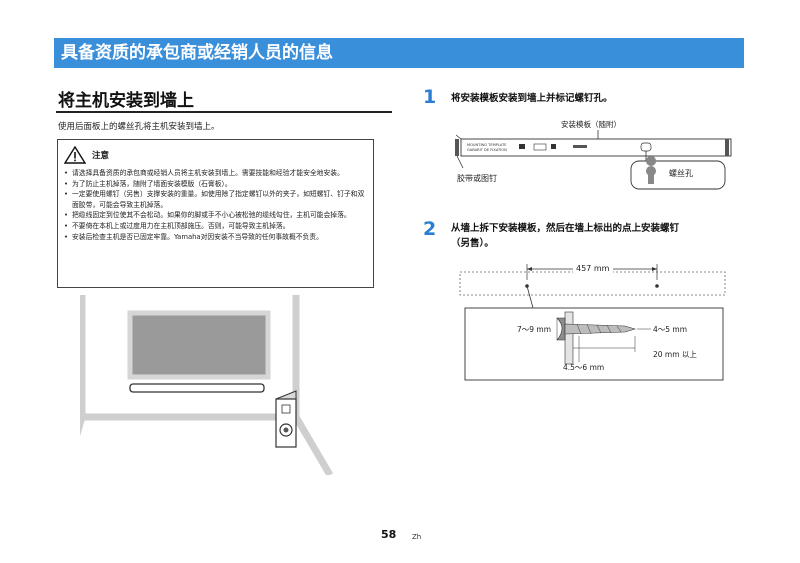 This screenshot has width=800, height=563. I want to click on template-print-1: MOUNTING TEMPLATE, so click(487, 145).